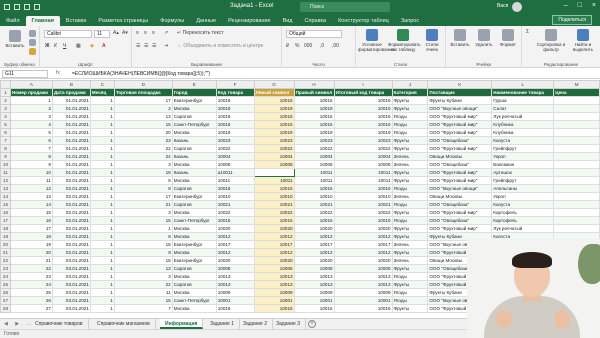 Image resolution: width=600 pixels, height=338 pixels. Describe the element at coordinates (5, 244) in the screenshot. I see `row-header: 20` at that location.